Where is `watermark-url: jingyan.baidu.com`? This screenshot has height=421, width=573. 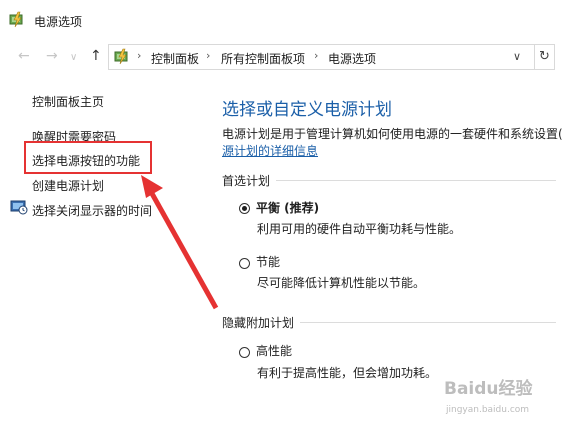 watermark-url: jingyan.baidu.com is located at coordinates (487, 410).